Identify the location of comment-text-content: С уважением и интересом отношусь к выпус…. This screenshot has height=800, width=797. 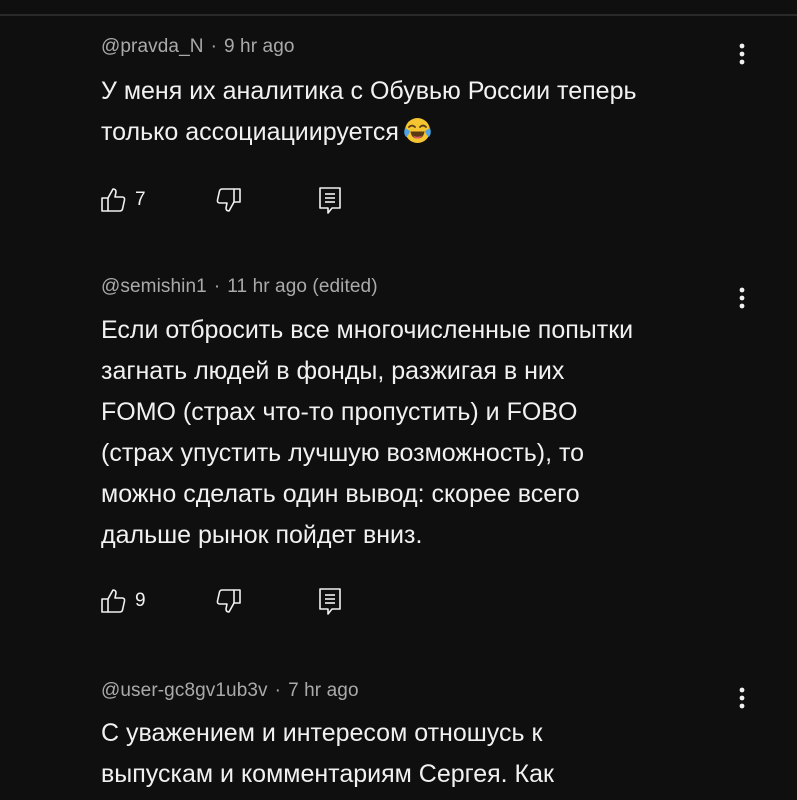
(327, 753).